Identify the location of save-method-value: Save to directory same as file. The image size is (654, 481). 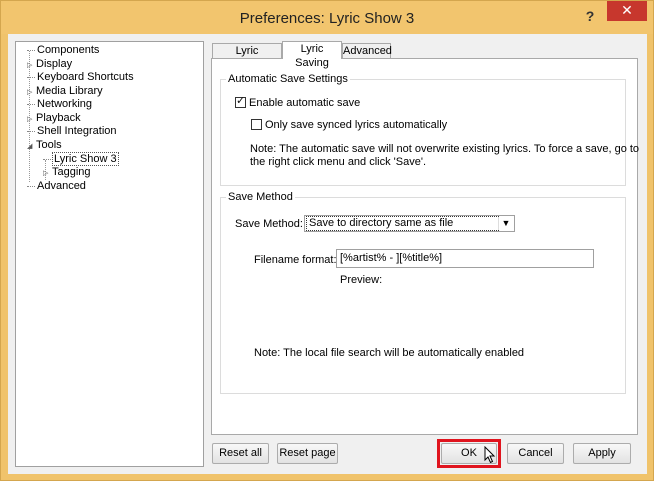
(402, 223).